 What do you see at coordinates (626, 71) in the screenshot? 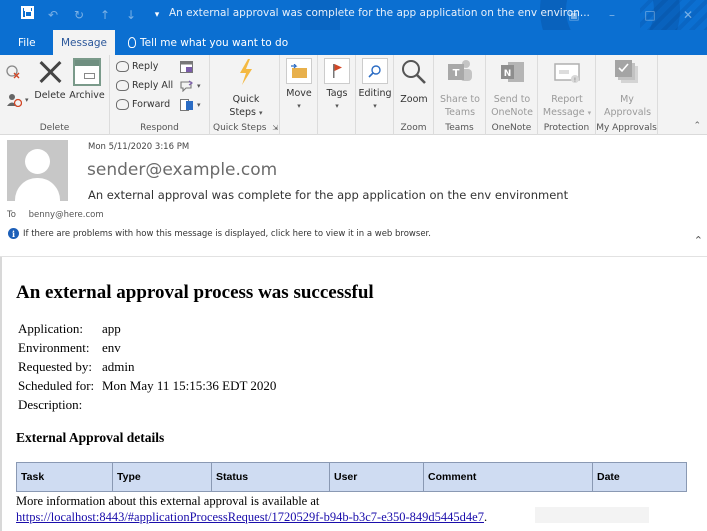
I see `approvals-icon` at bounding box center [626, 71].